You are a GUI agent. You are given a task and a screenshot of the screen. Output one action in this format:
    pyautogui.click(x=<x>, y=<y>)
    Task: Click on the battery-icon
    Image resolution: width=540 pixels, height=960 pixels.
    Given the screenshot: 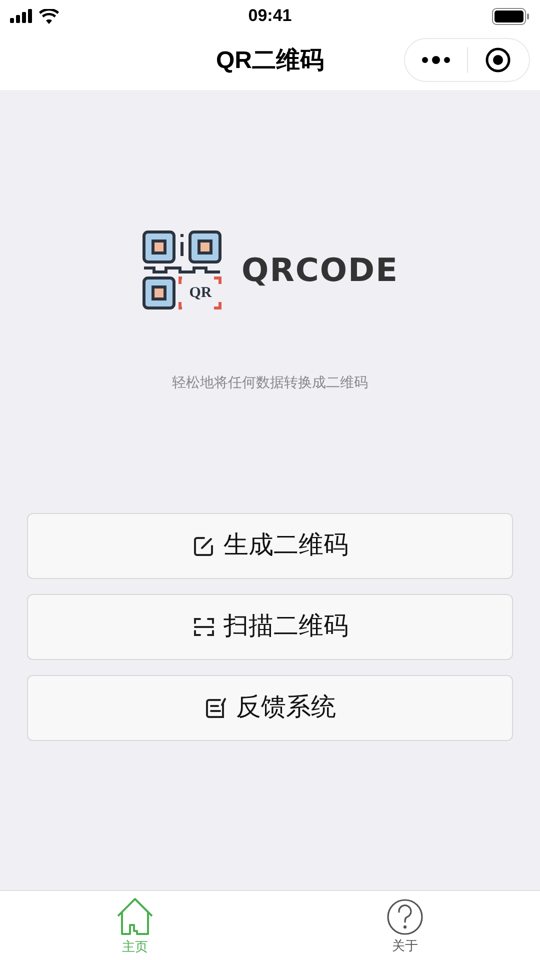 What is the action you would take?
    pyautogui.click(x=511, y=16)
    